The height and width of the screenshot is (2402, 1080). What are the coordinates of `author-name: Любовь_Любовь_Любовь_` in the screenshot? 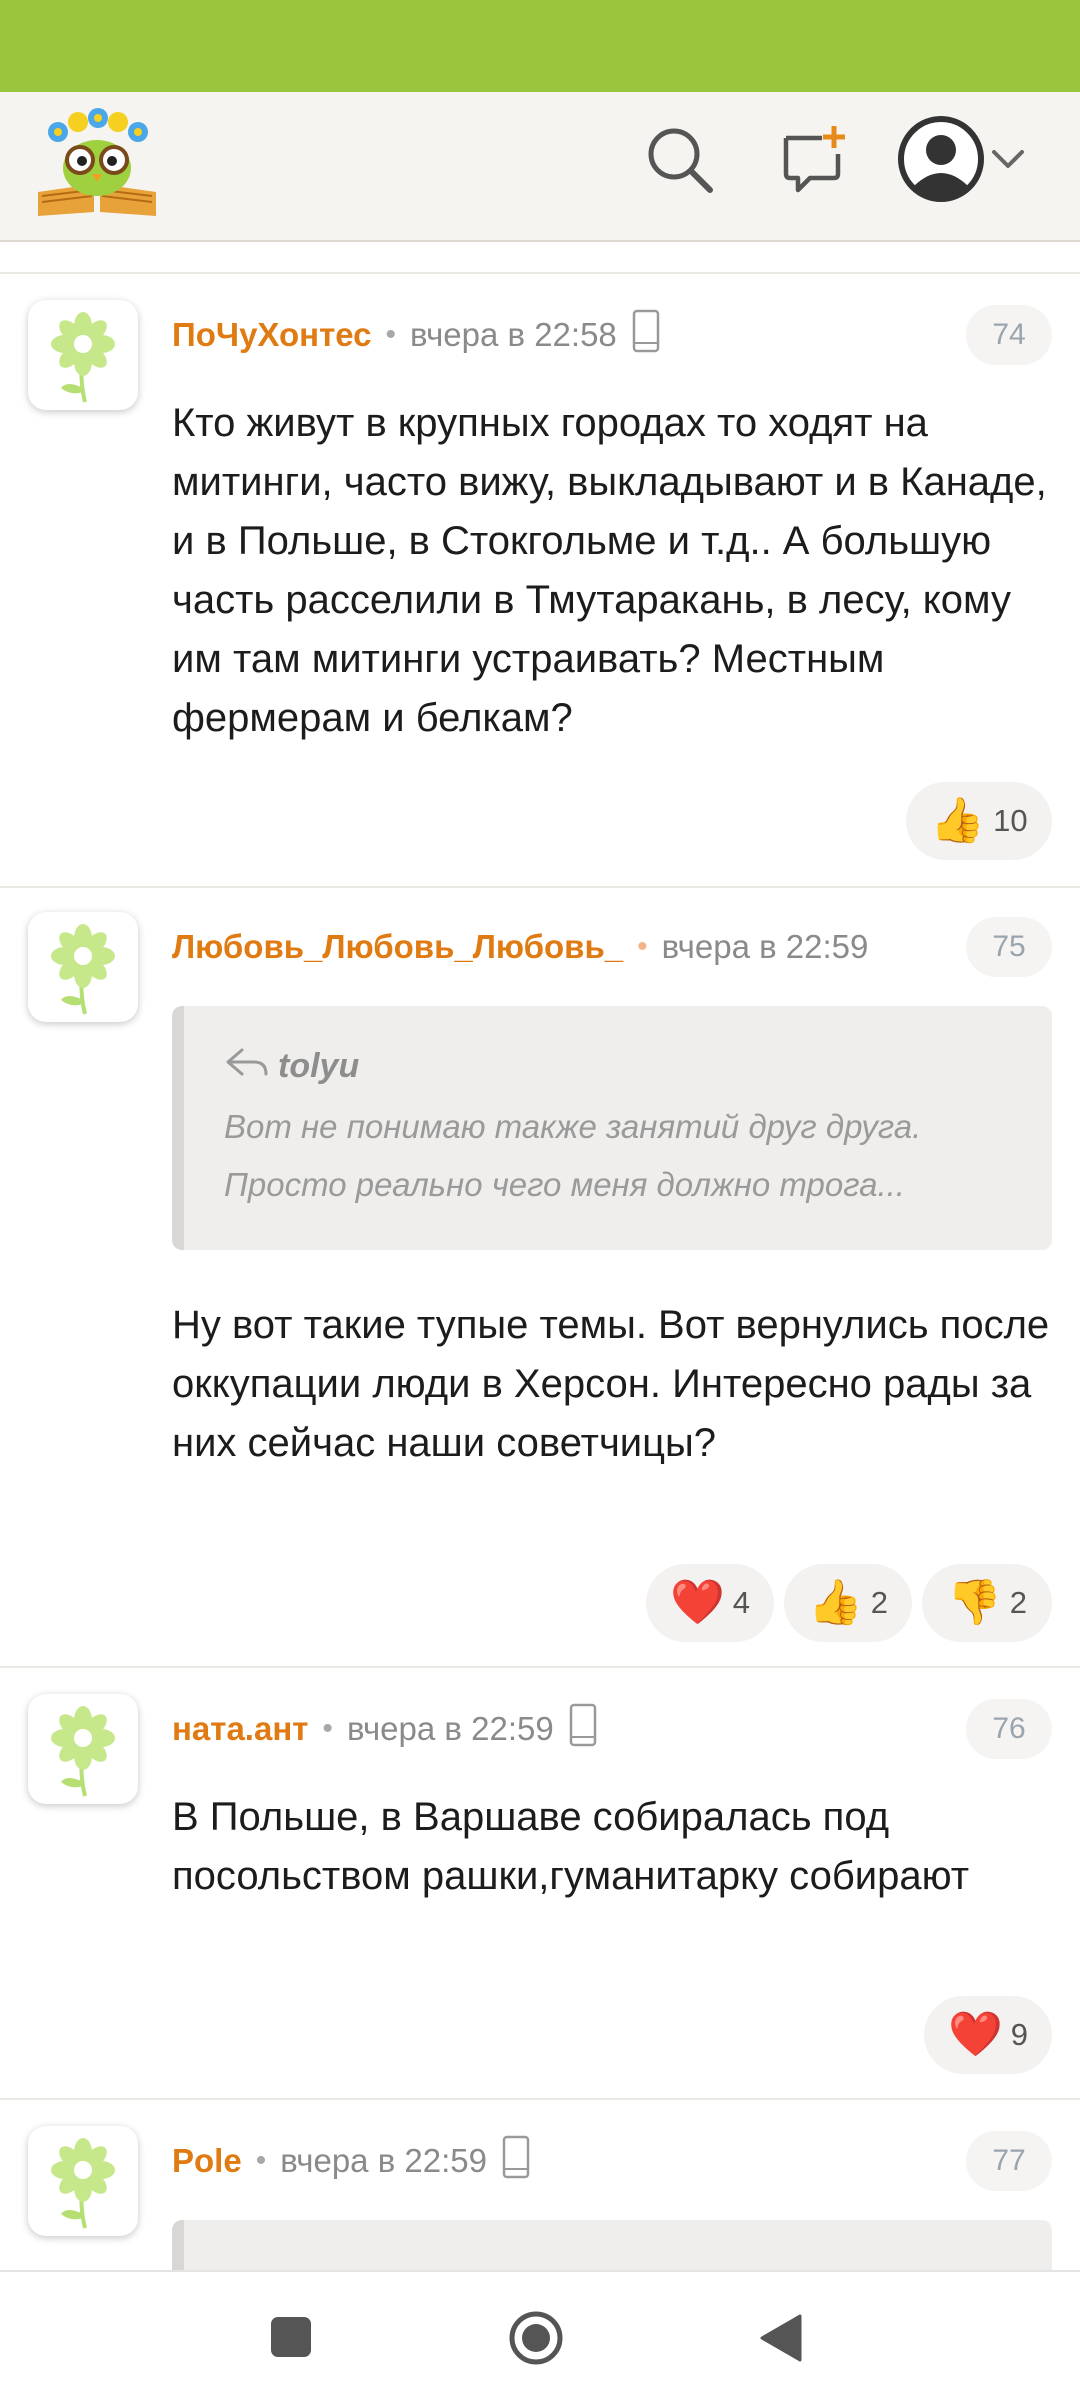 It's located at (397, 947).